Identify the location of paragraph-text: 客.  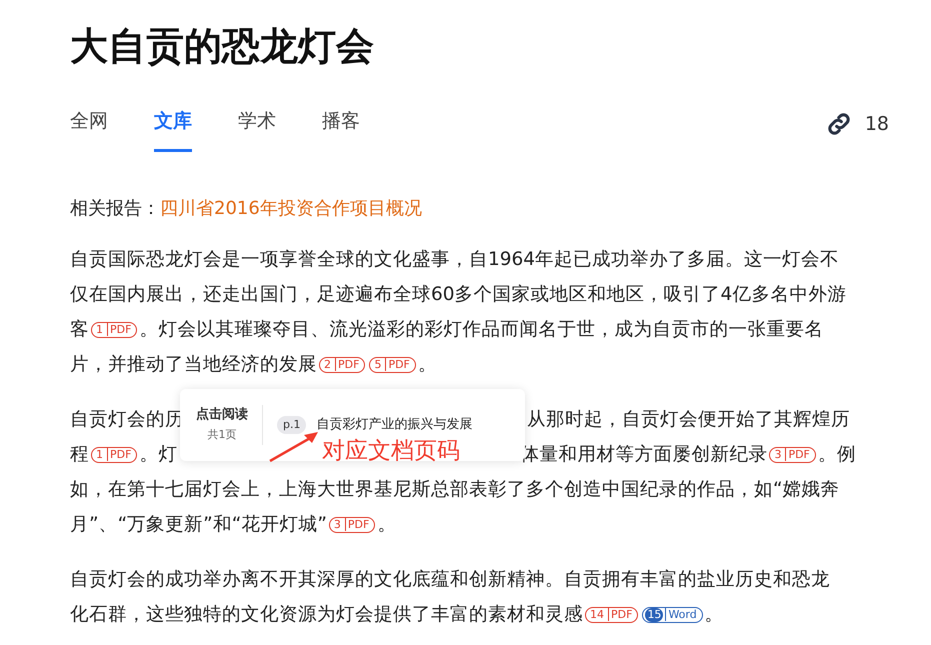
(79, 329).